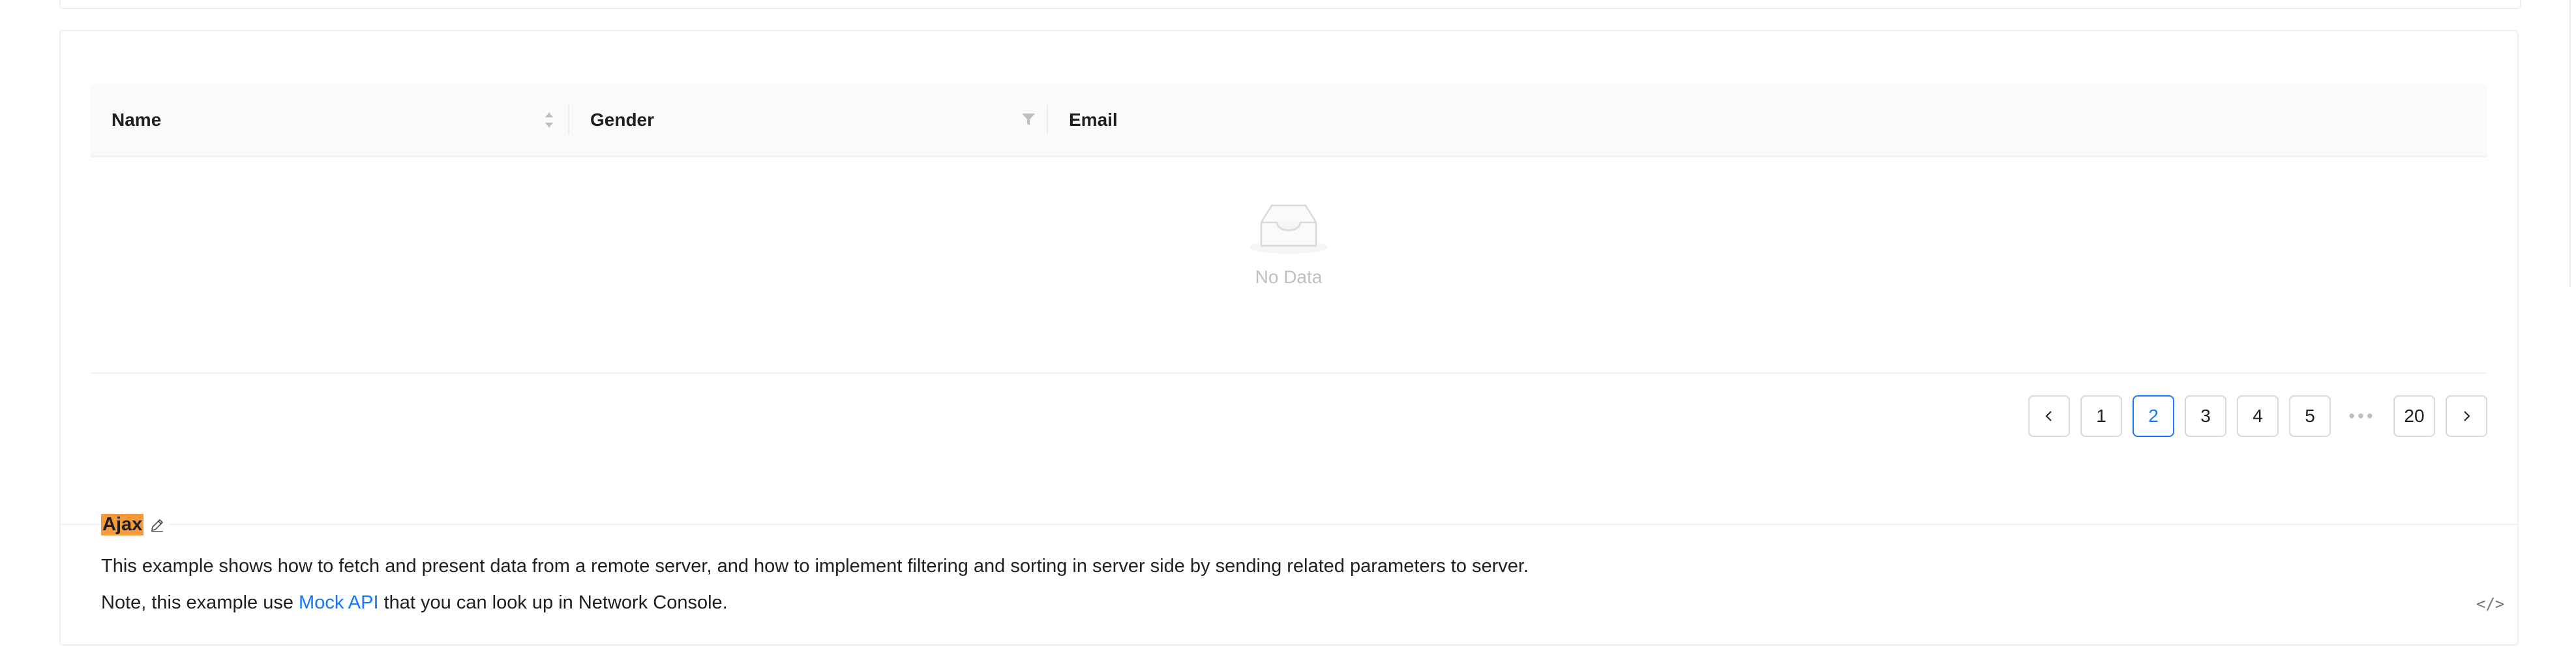 Image resolution: width=2576 pixels, height=647 pixels. What do you see at coordinates (553, 602) in the screenshot?
I see `demo-note-suffix: that you can look up in Network Console.` at bounding box center [553, 602].